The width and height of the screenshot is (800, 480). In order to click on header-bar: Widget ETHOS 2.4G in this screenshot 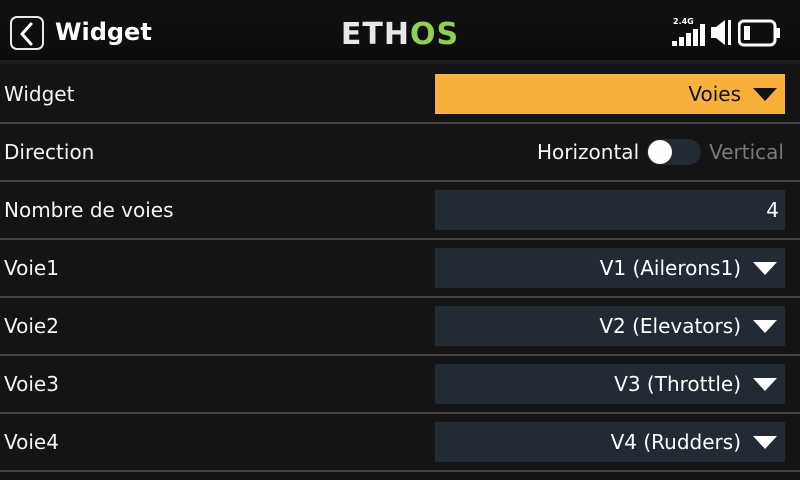, I will do `click(400, 32)`.